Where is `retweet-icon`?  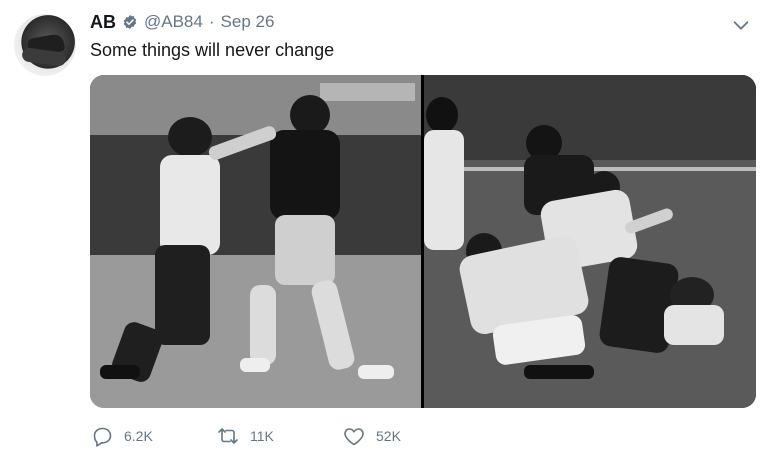
retweet-icon is located at coordinates (228, 436).